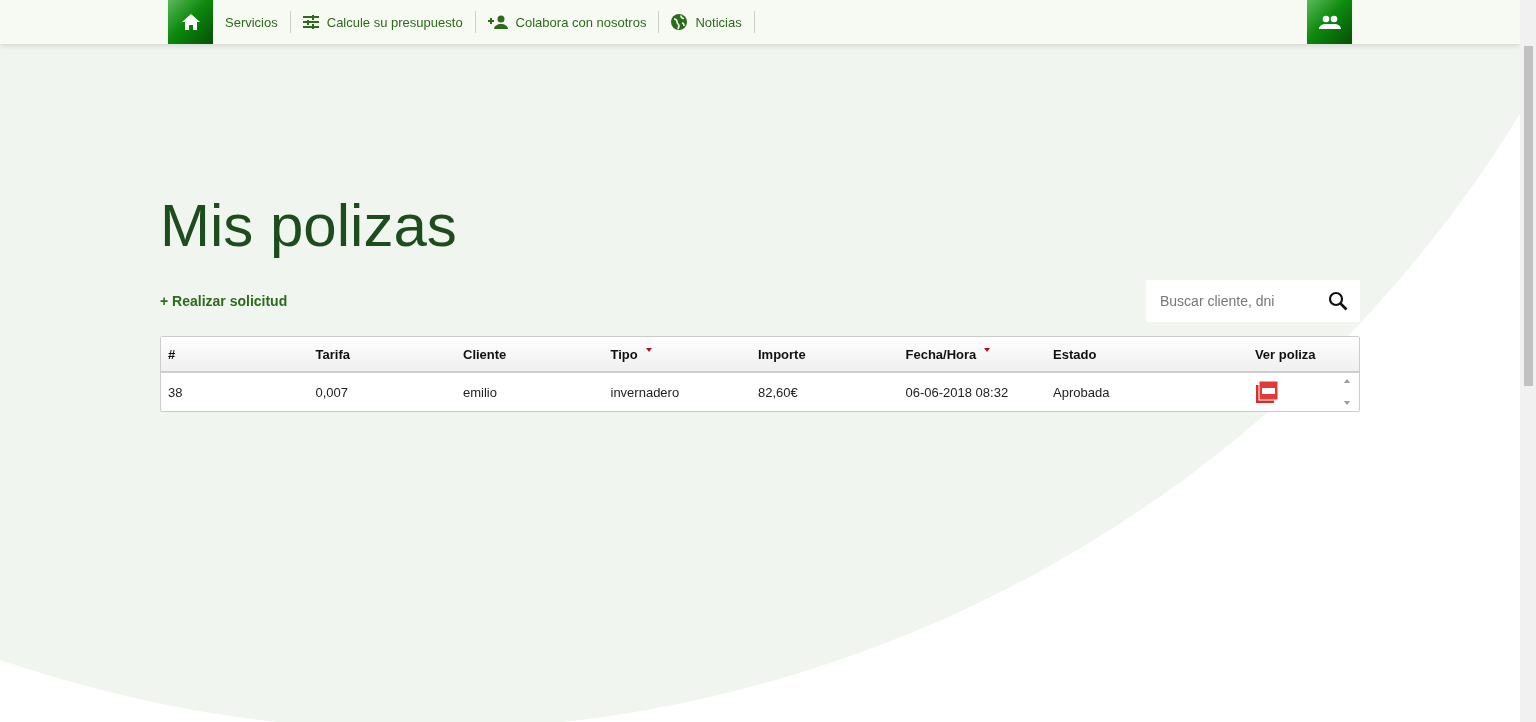 This screenshot has width=1536, height=722. I want to click on home-icon, so click(190, 22).